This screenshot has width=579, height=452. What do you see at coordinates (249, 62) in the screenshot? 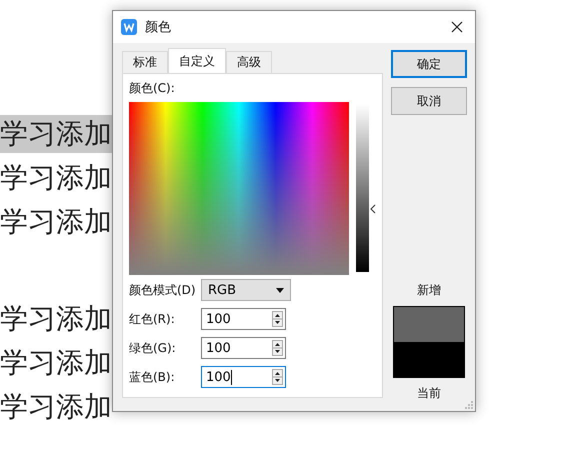
I see `tab: 高级` at bounding box center [249, 62].